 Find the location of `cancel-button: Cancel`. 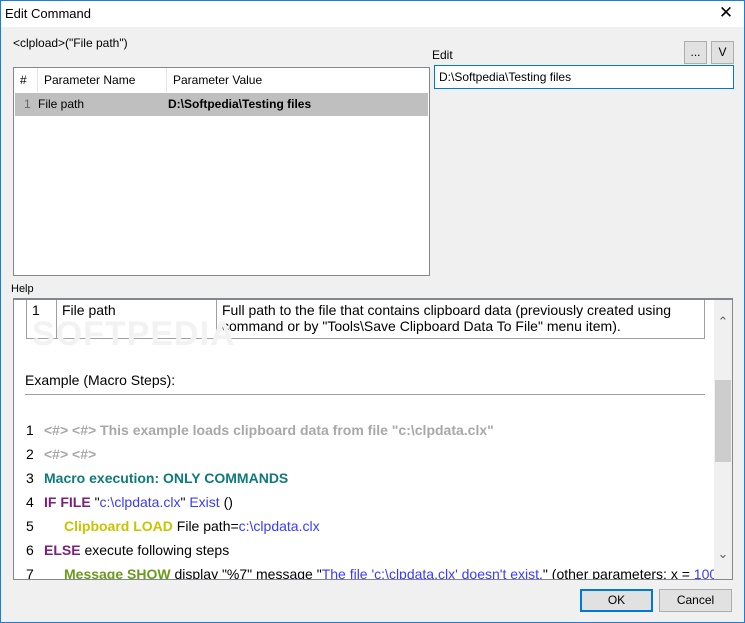

cancel-button: Cancel is located at coordinates (695, 600).